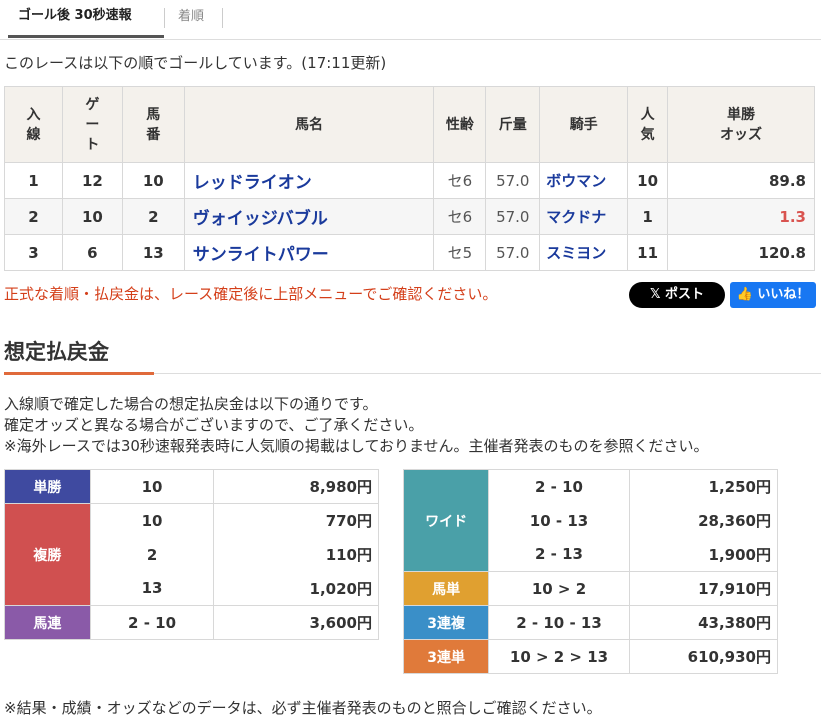 Image resolution: width=821 pixels, height=727 pixels. I want to click on label-wide: ワイド, so click(446, 520).